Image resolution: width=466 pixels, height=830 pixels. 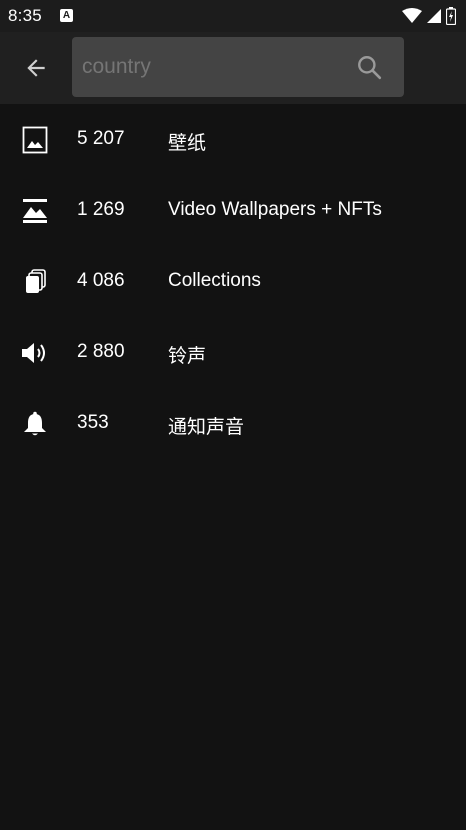 I want to click on result-count: 4 086, so click(x=101, y=280).